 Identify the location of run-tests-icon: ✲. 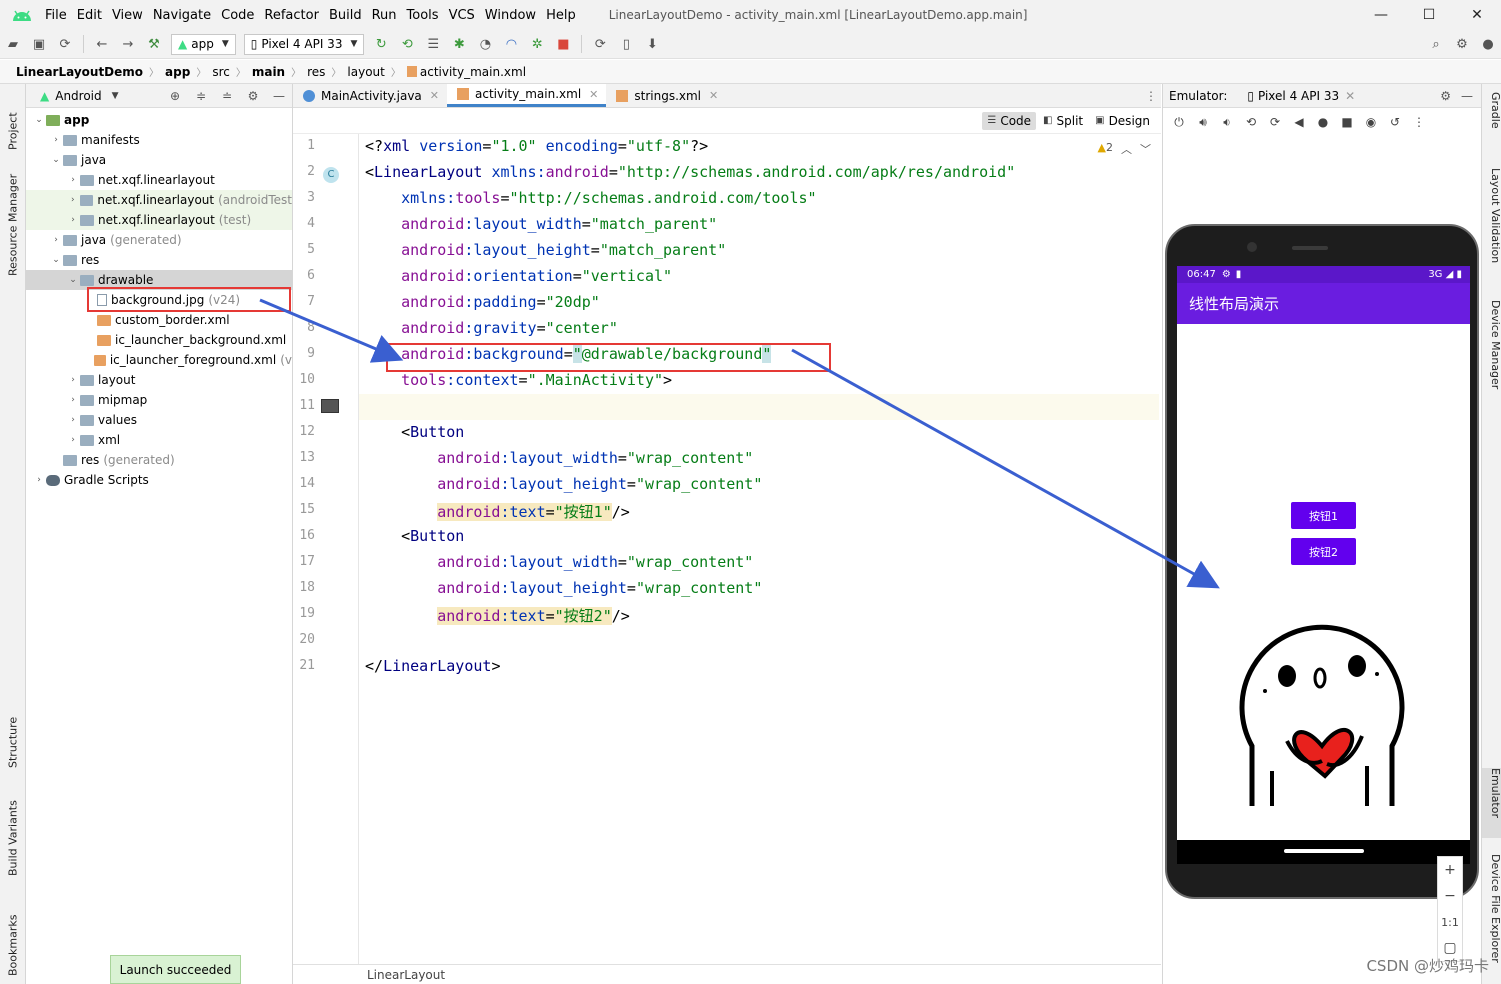
(537, 44).